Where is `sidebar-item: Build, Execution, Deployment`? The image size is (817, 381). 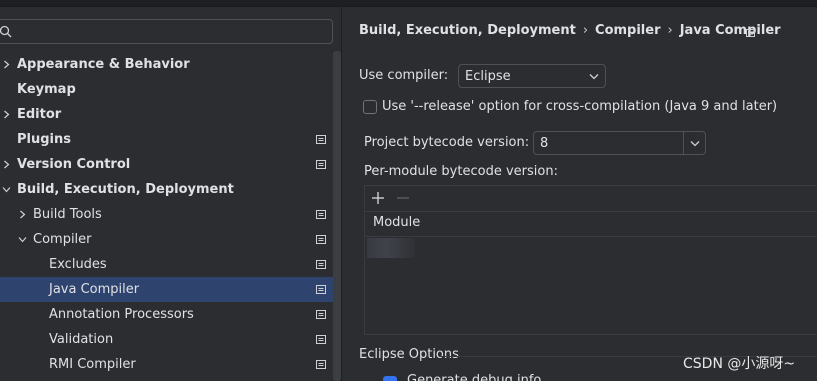 sidebar-item: Build, Execution, Deployment is located at coordinates (166, 189).